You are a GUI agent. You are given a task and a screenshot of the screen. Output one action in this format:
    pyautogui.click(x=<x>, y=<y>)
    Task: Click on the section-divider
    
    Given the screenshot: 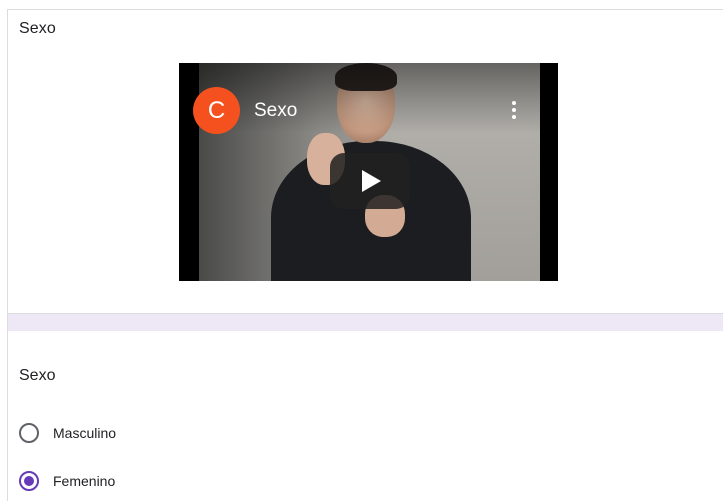 What is the action you would take?
    pyautogui.click(x=365, y=322)
    